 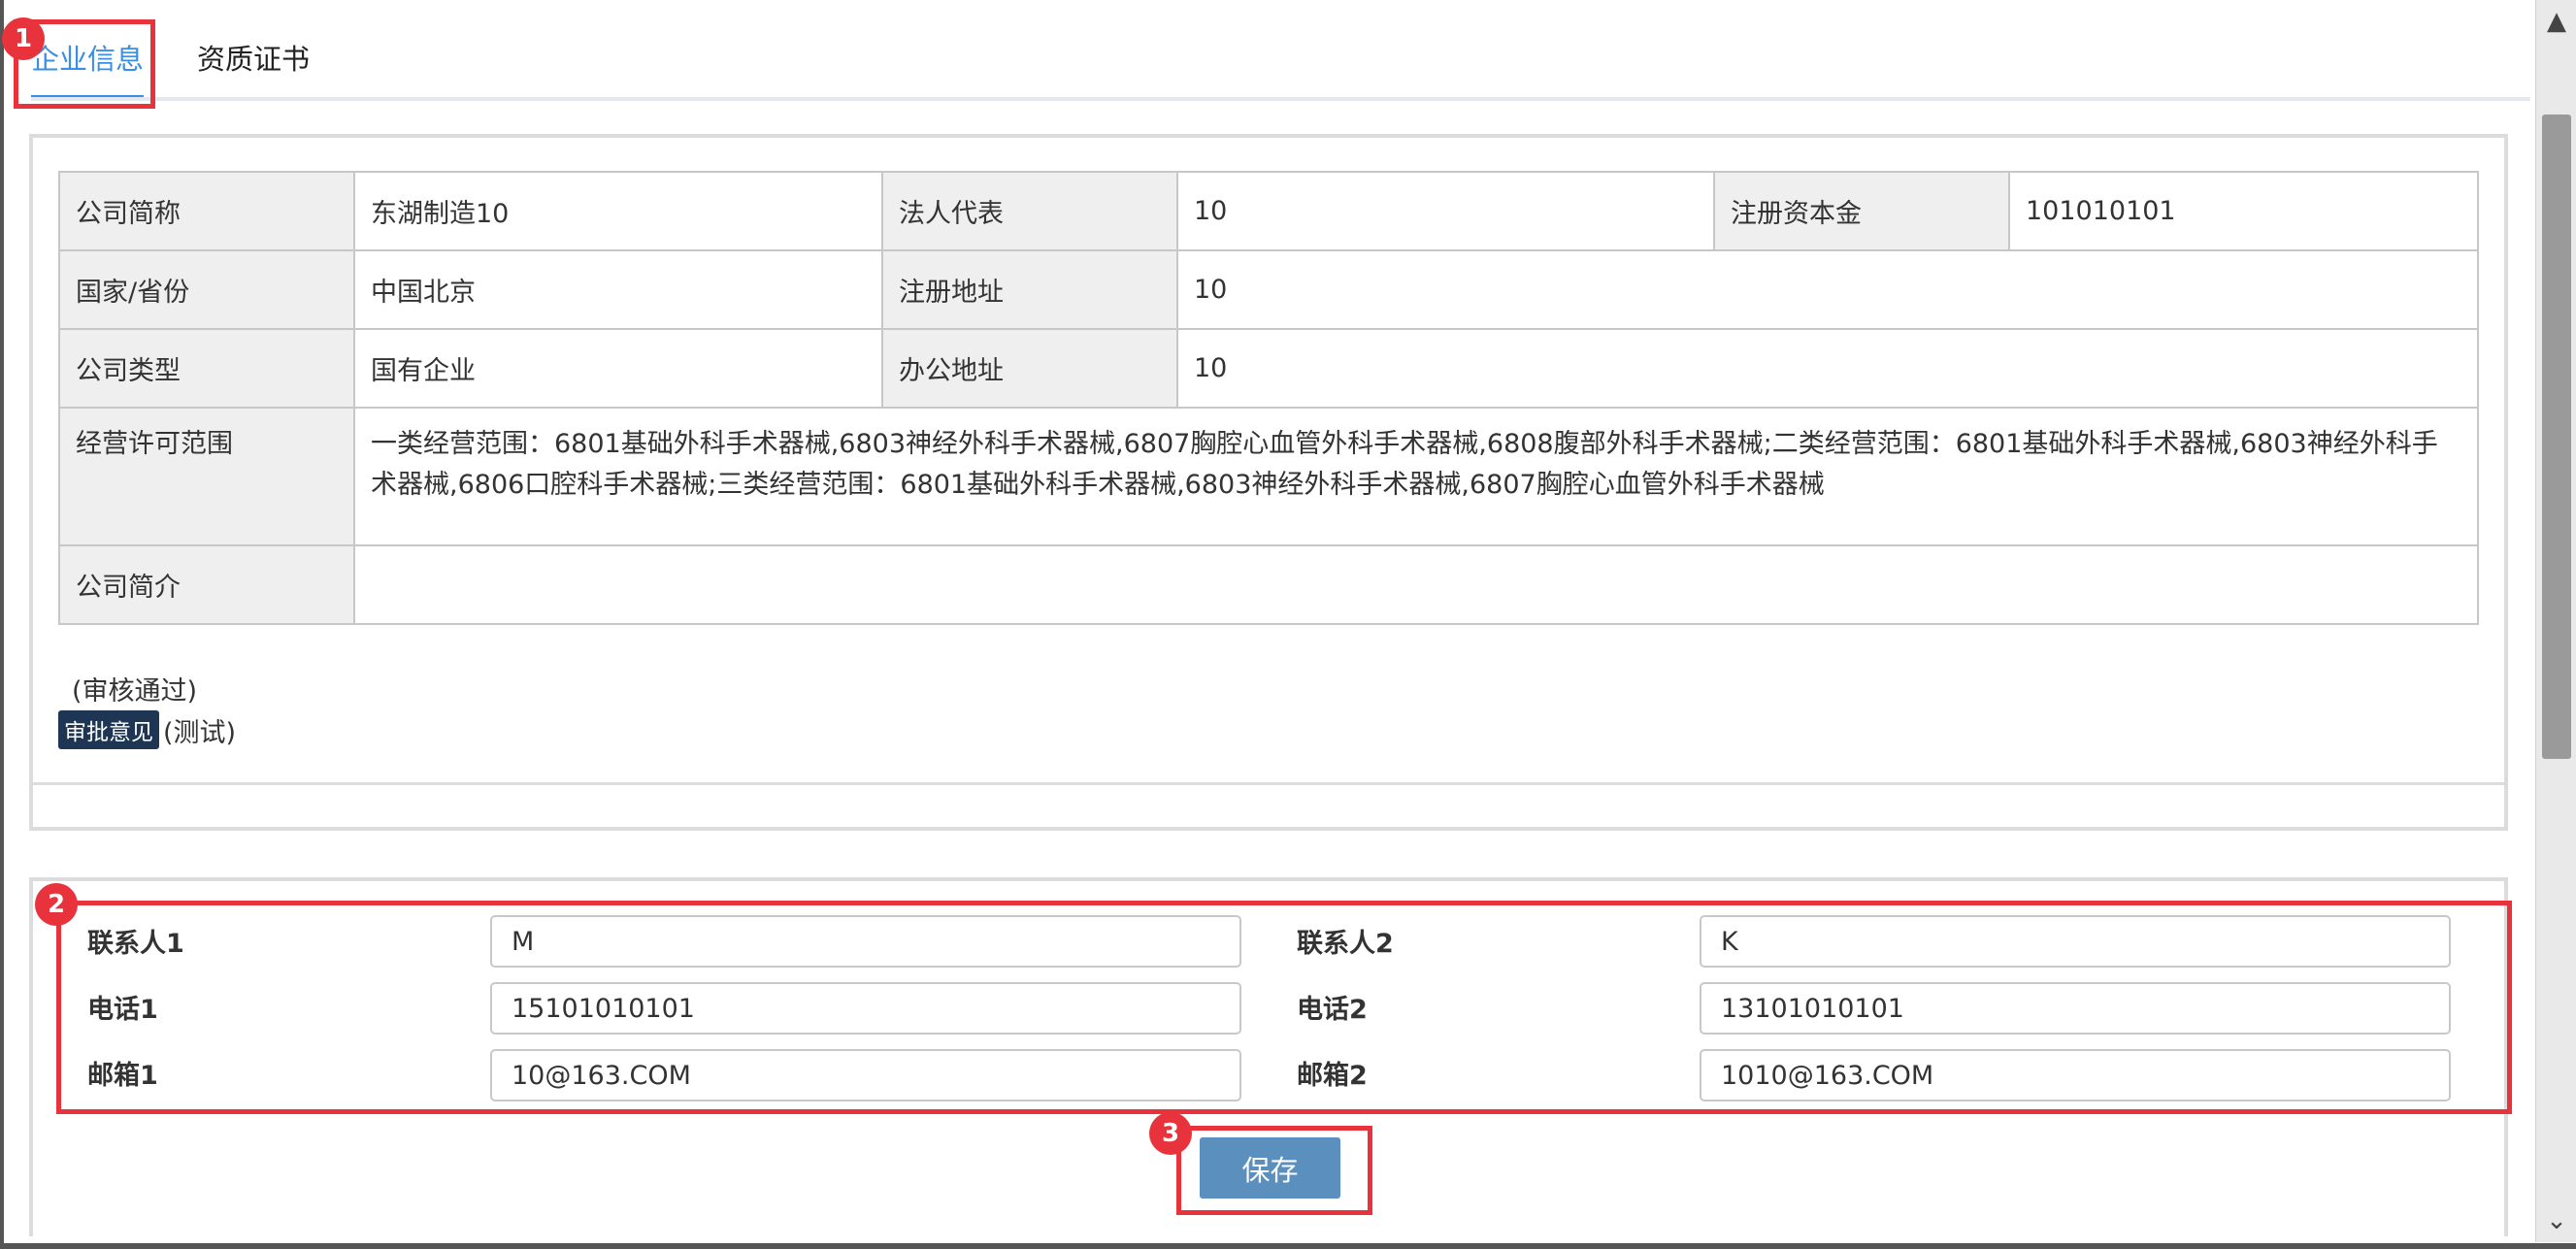 What do you see at coordinates (2, 624) in the screenshot?
I see `window-left-border` at bounding box center [2, 624].